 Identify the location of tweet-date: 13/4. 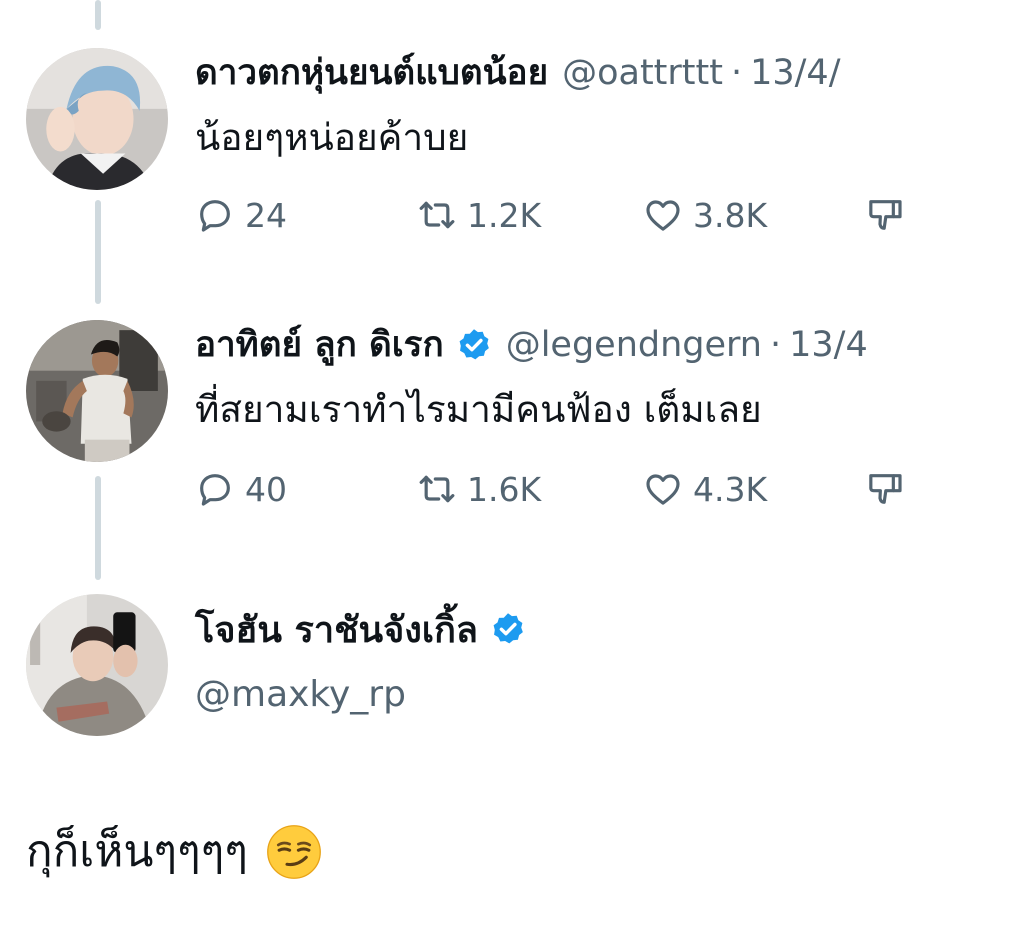
(828, 345).